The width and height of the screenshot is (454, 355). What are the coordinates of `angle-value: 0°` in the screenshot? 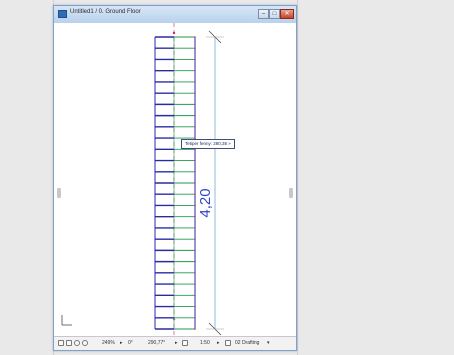 It's located at (130, 343).